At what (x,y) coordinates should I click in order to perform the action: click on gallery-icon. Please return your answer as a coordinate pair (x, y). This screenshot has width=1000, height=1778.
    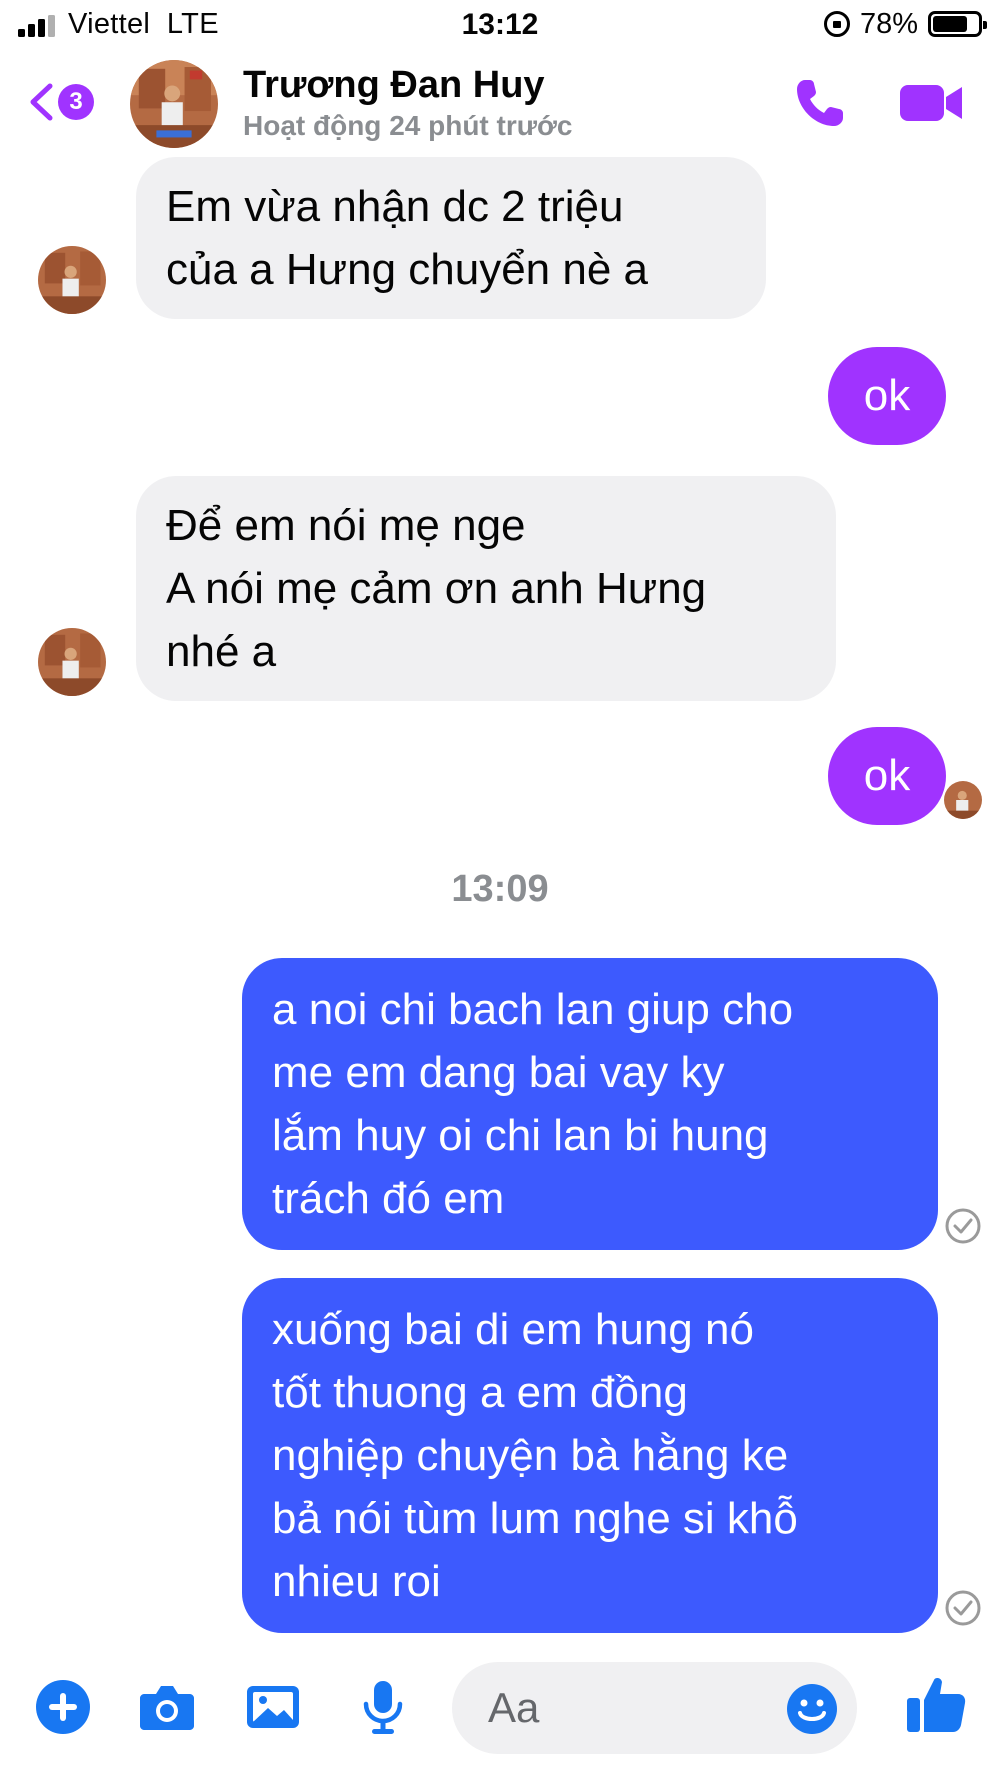
    Looking at the image, I should click on (273, 1707).